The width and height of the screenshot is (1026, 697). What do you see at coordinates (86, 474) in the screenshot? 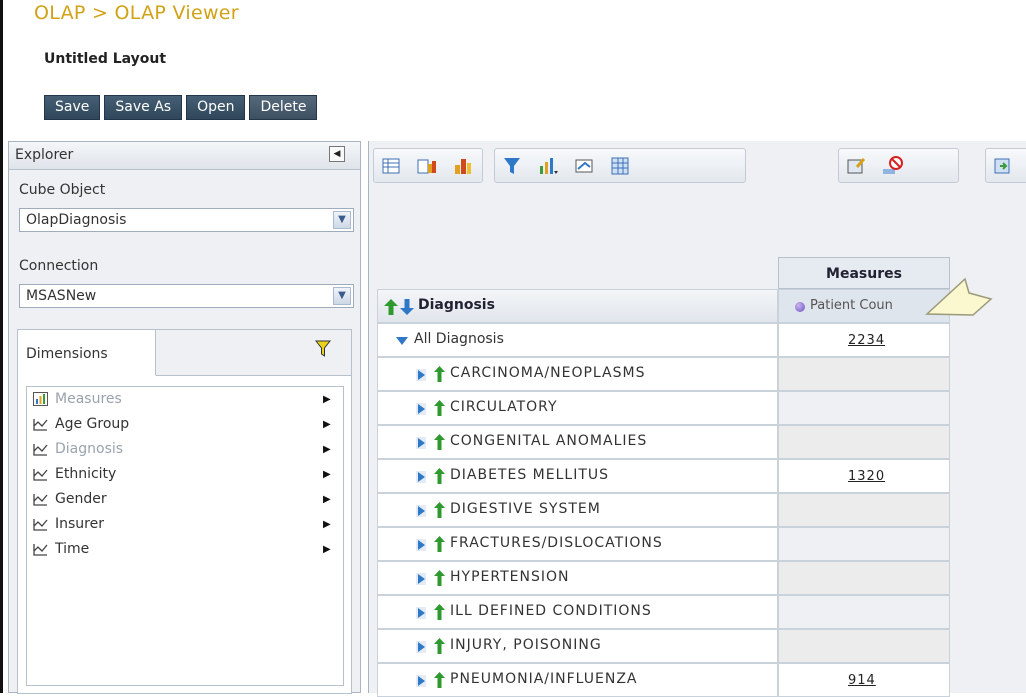
I see `dimension-label: Ethnicity` at bounding box center [86, 474].